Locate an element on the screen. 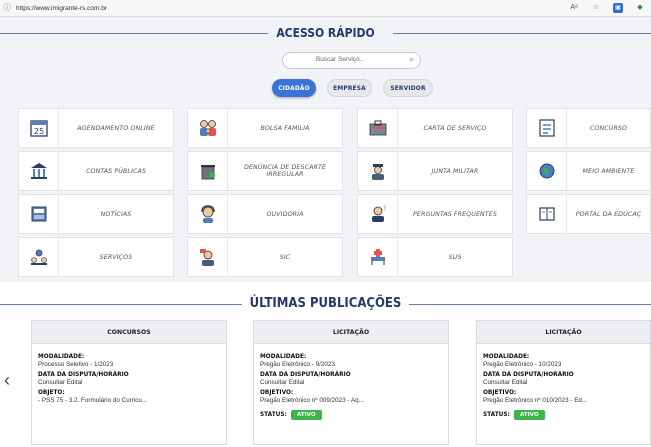 Image resolution: width=651 pixels, height=447 pixels. tile-sus: SUS is located at coordinates (435, 257).